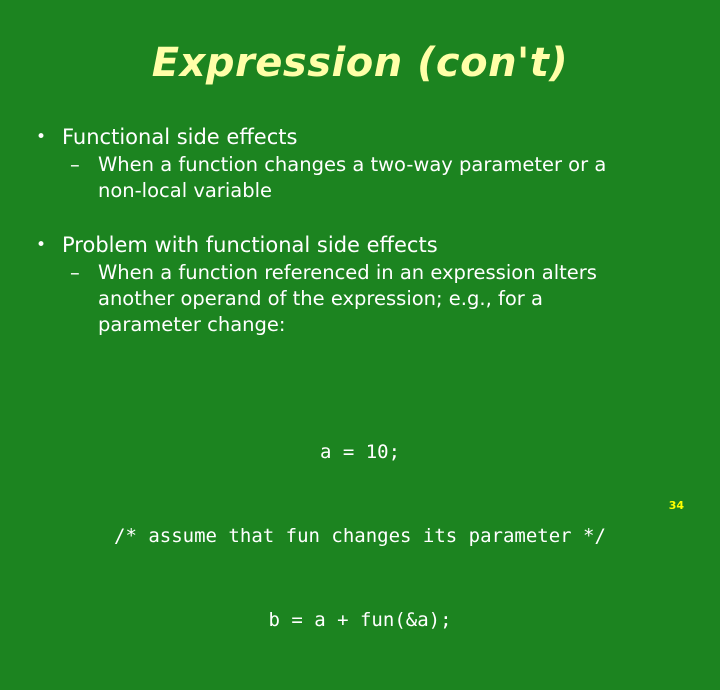  Describe the element at coordinates (360, 137) in the screenshot. I see `bullet-item-functional-side-effects: • Functional side effects` at that location.